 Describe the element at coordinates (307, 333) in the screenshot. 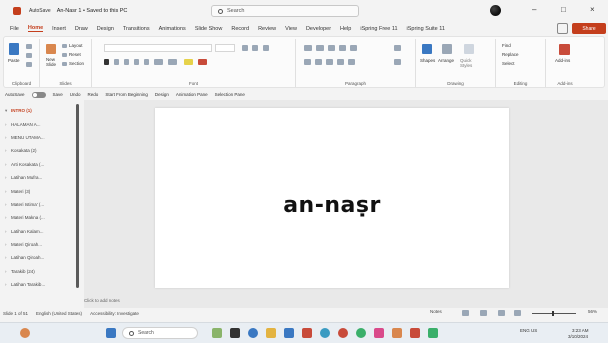

I see `powerpoint-taskbar-icon` at that location.